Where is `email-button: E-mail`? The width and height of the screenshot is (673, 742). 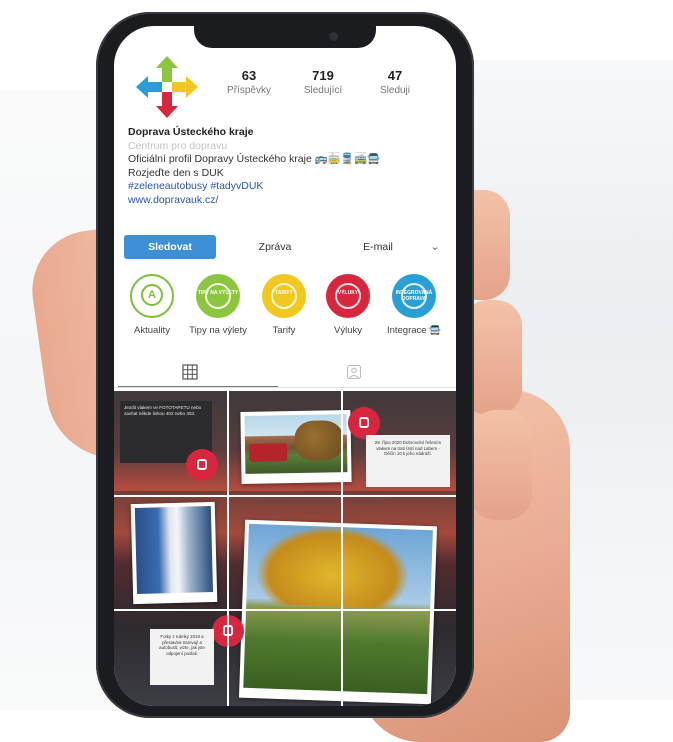
email-button: E-mail is located at coordinates (378, 247).